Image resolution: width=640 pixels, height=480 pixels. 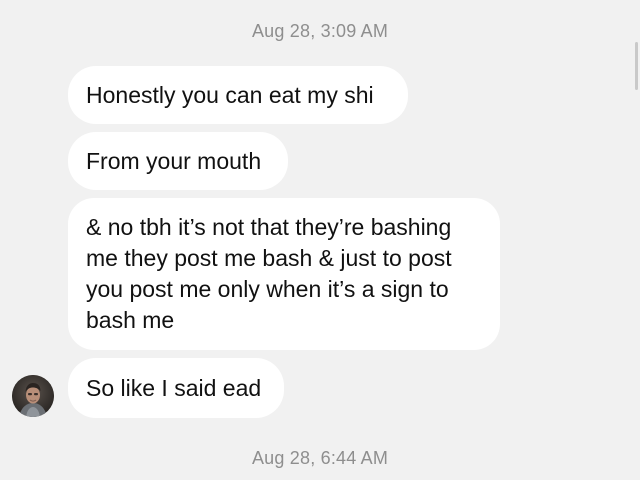 What do you see at coordinates (320, 458) in the screenshot?
I see `timestamp-bottom: Aug 28, 6:44 AM` at bounding box center [320, 458].